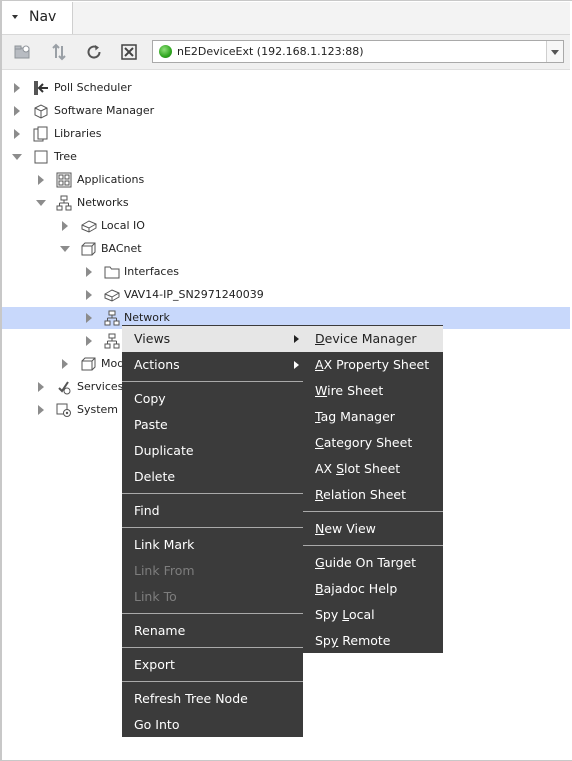  Describe the element at coordinates (364, 640) in the screenshot. I see `item-text: Remote` at that location.